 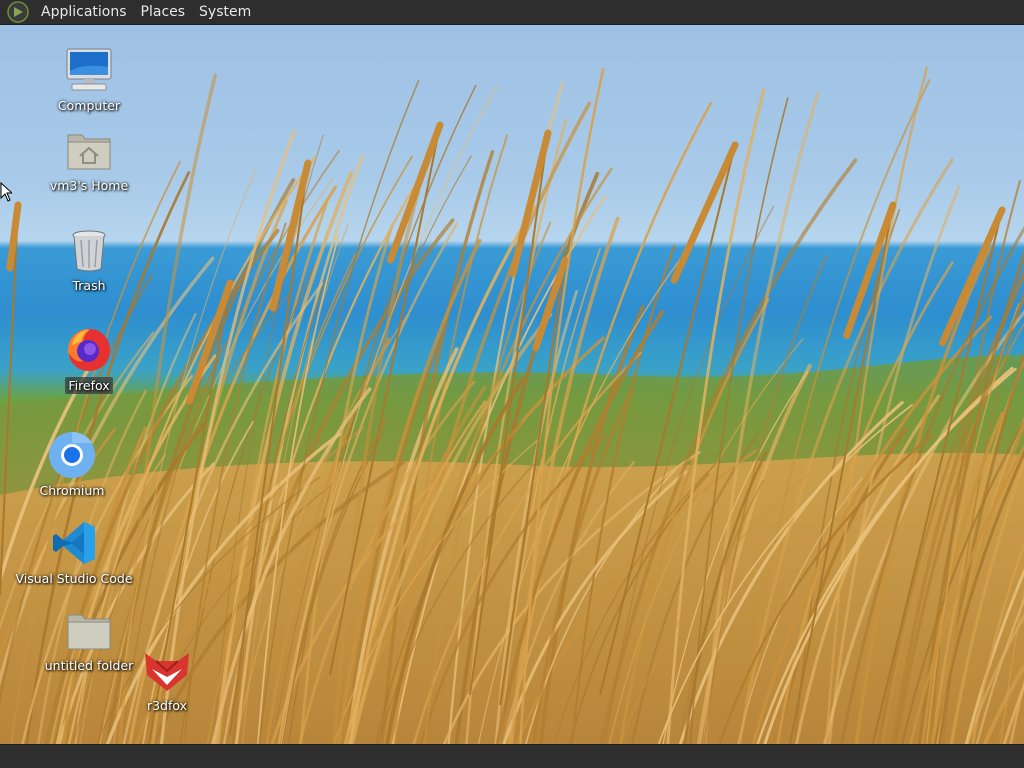 I want to click on firefox-icon, so click(x=89, y=350).